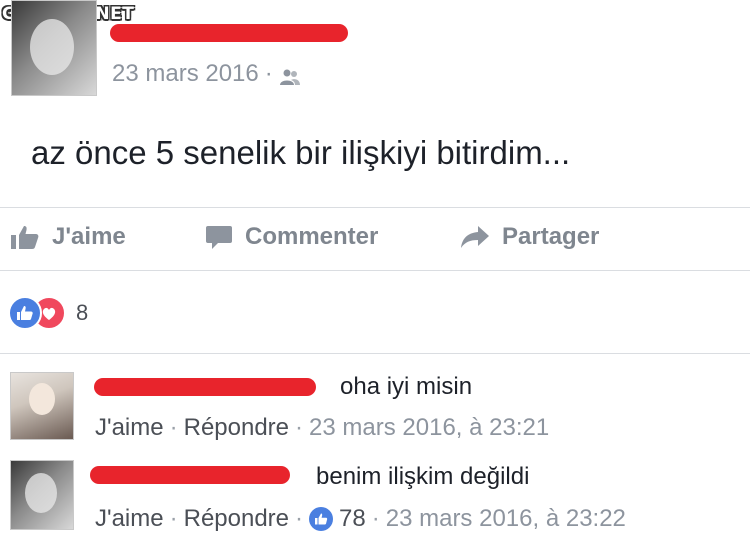  I want to click on share-arrow-icon, so click(475, 237).